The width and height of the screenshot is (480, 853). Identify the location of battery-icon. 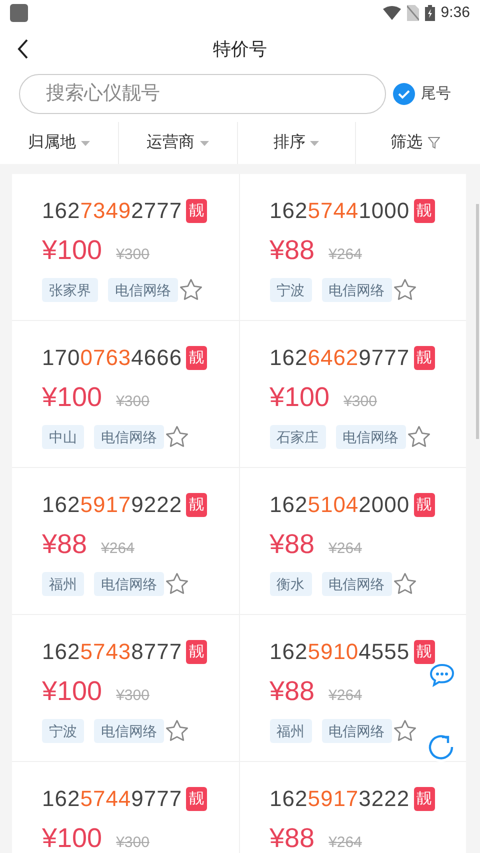
(429, 13).